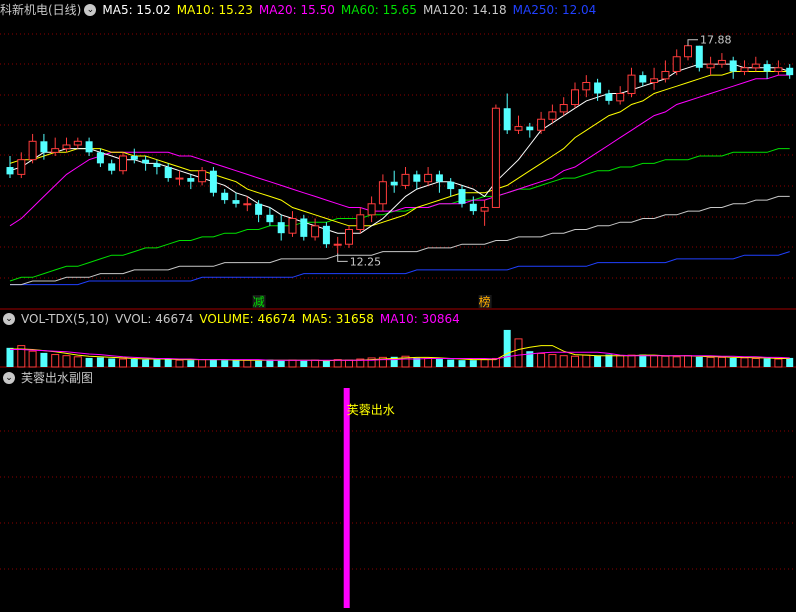 This screenshot has width=796, height=612. Describe the element at coordinates (485, 301) in the screenshot. I see `tag-list: 榜` at that location.